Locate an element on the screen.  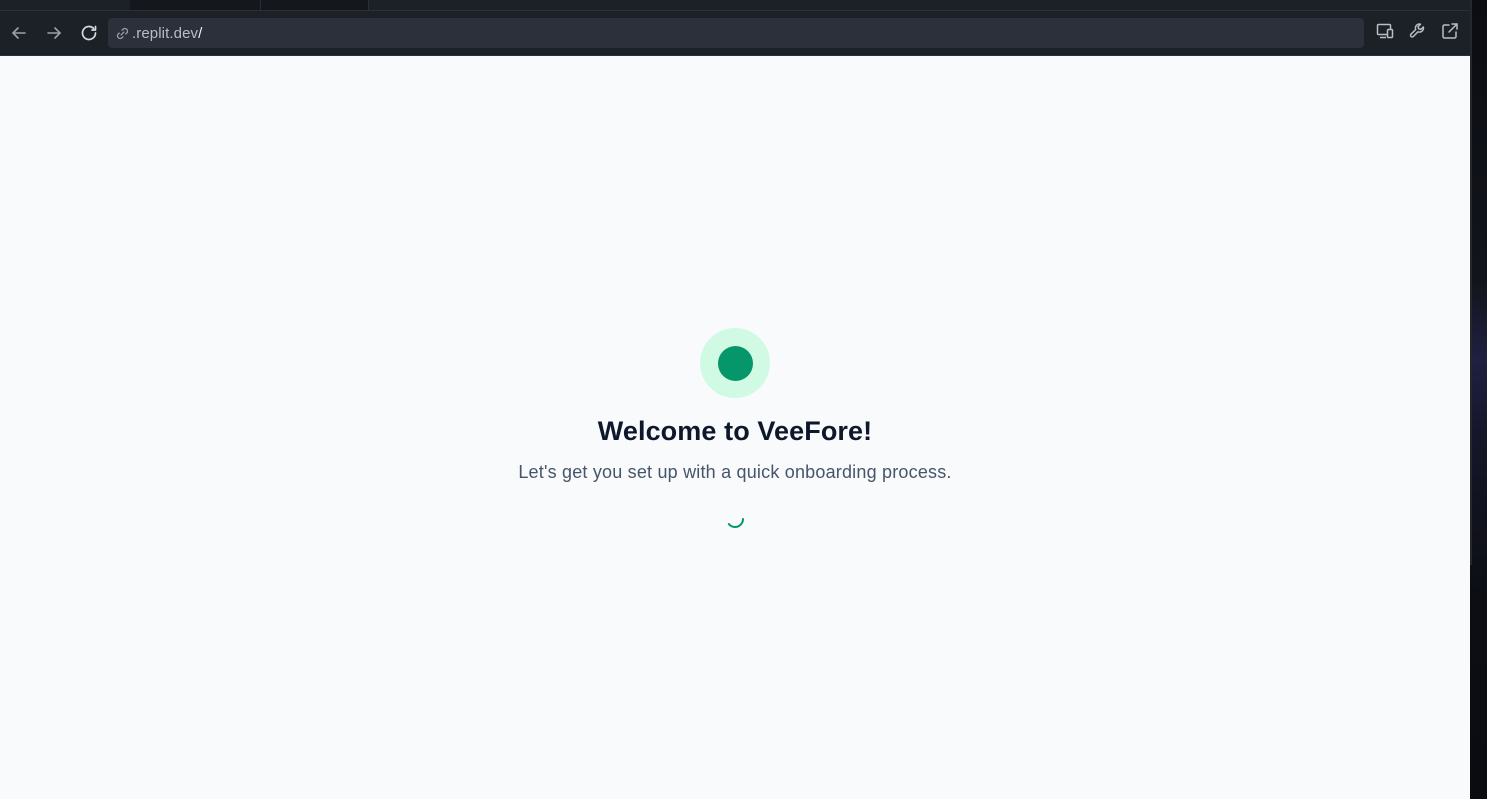
address-bar: .replit.dev/ is located at coordinates (736, 33).